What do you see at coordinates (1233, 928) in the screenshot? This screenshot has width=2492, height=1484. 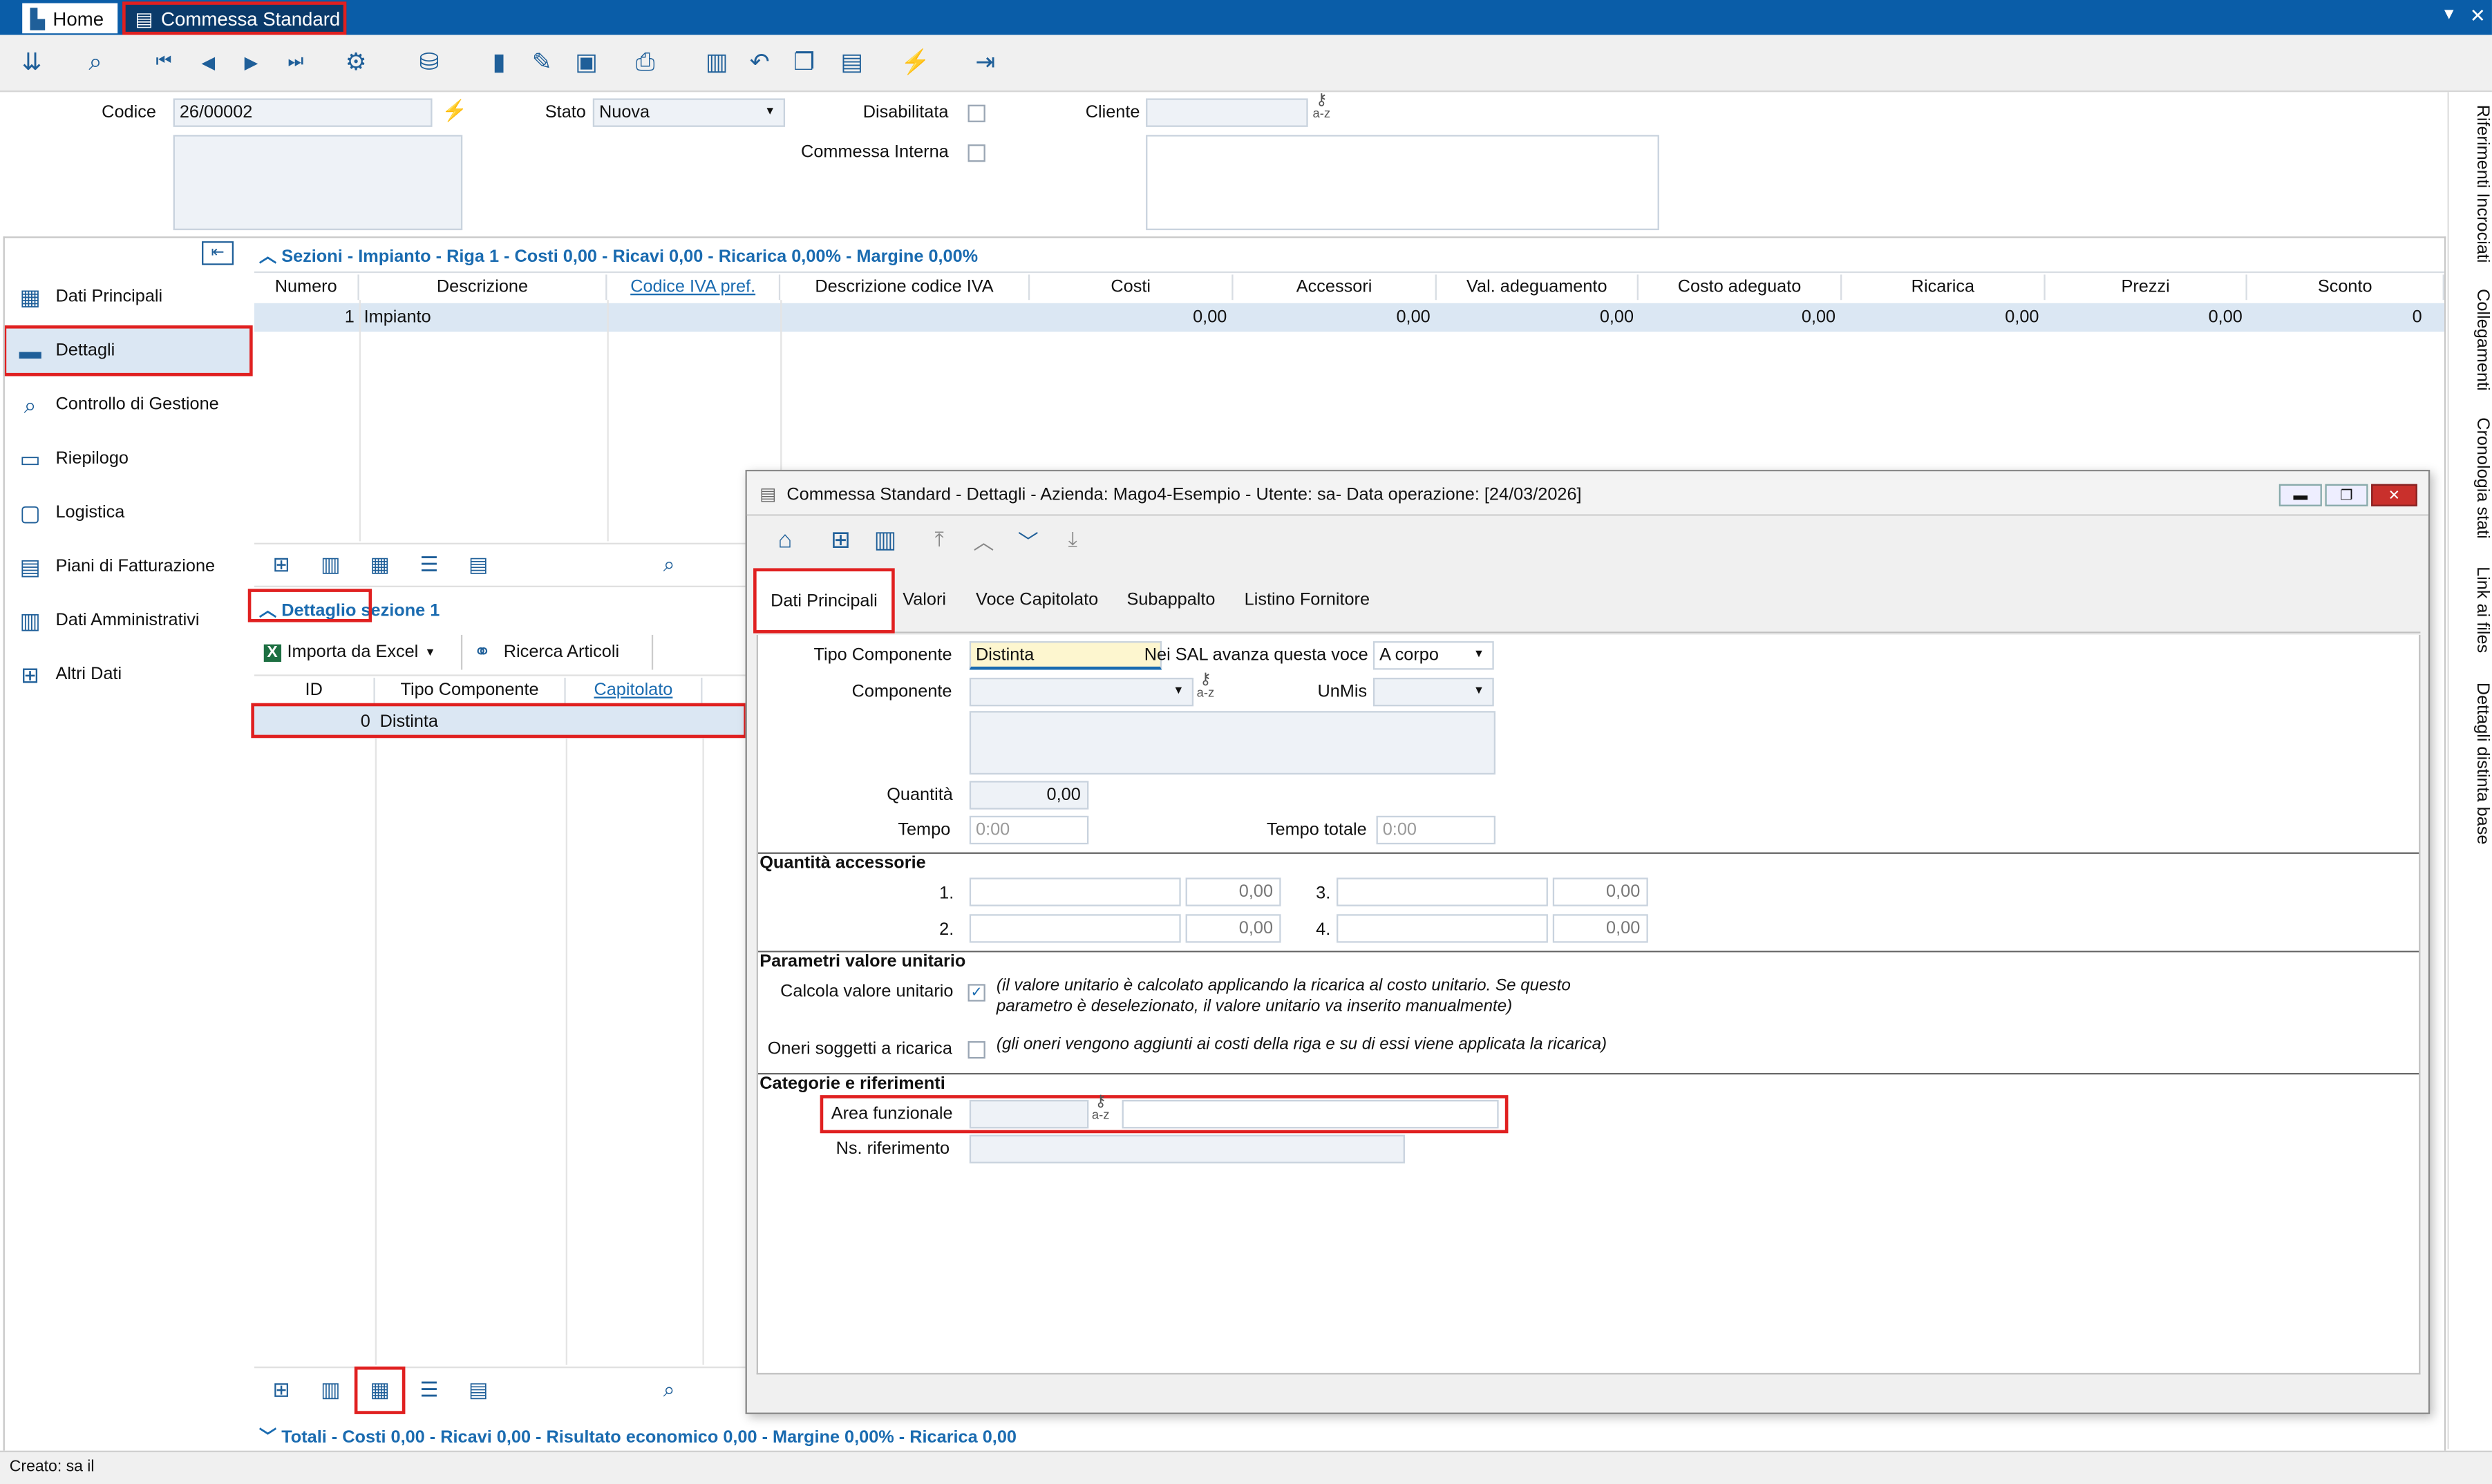 I see `acc-2-value: 0,00` at bounding box center [1233, 928].